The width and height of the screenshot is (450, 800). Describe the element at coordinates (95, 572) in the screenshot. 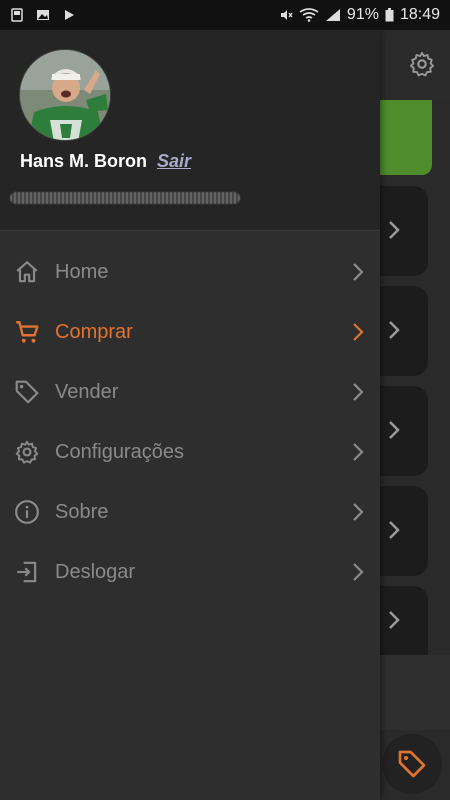

I see `menu-label-deslogar: Deslogar` at that location.